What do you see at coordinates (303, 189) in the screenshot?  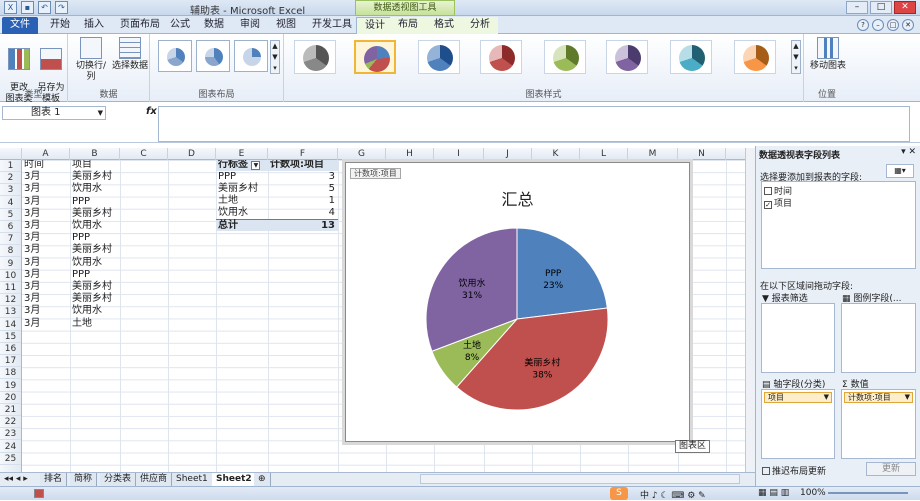 I see `pivot-row-value: 5` at bounding box center [303, 189].